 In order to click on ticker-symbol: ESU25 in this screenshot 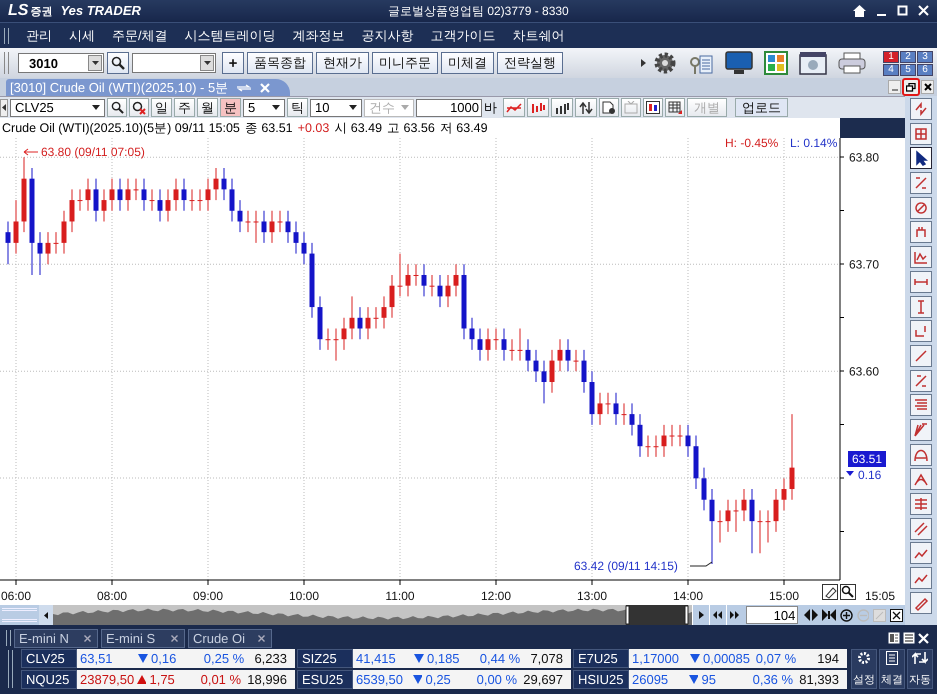, I will do `click(325, 679)`.